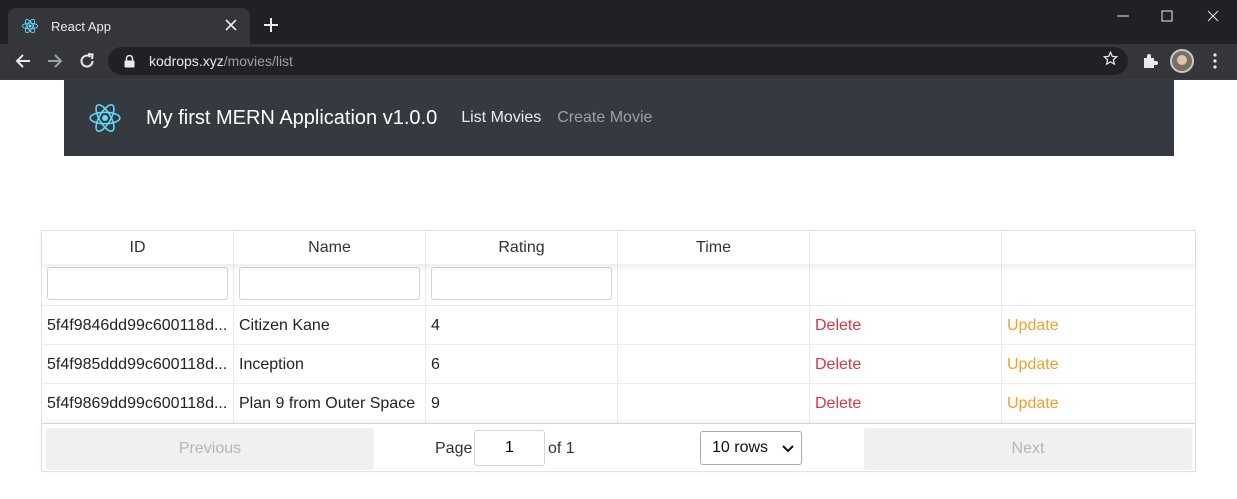 This screenshot has height=499, width=1237. I want to click on filter-id-input, so click(137, 283).